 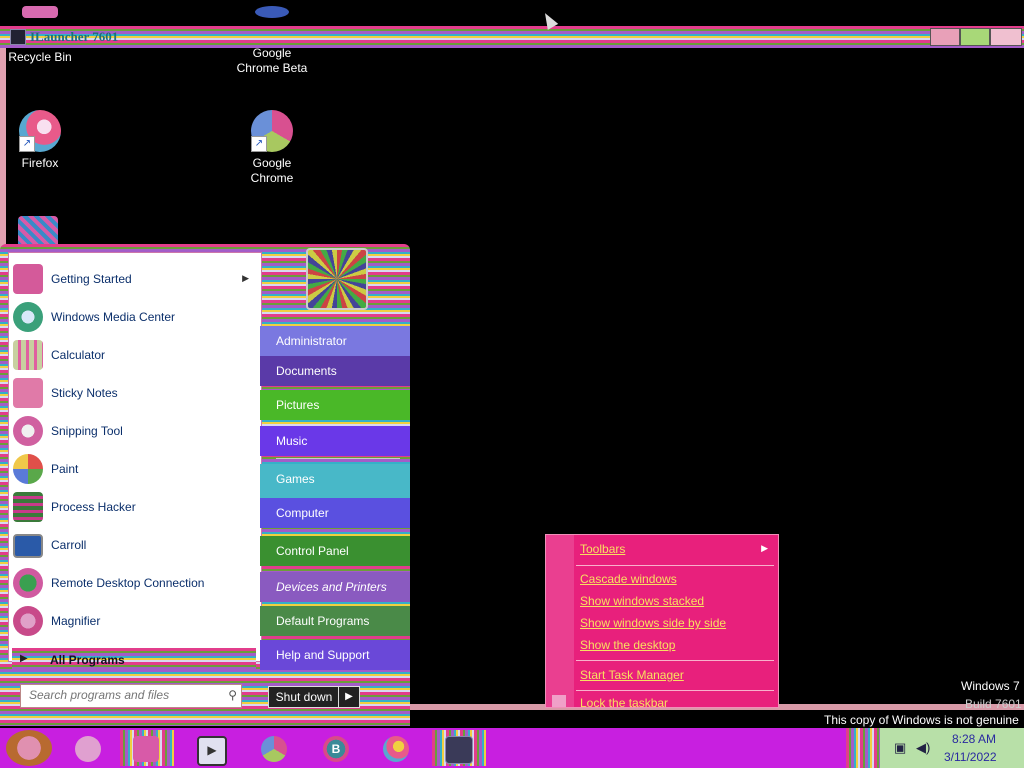 I want to click on volume-icon: ◀), so click(x=923, y=748).